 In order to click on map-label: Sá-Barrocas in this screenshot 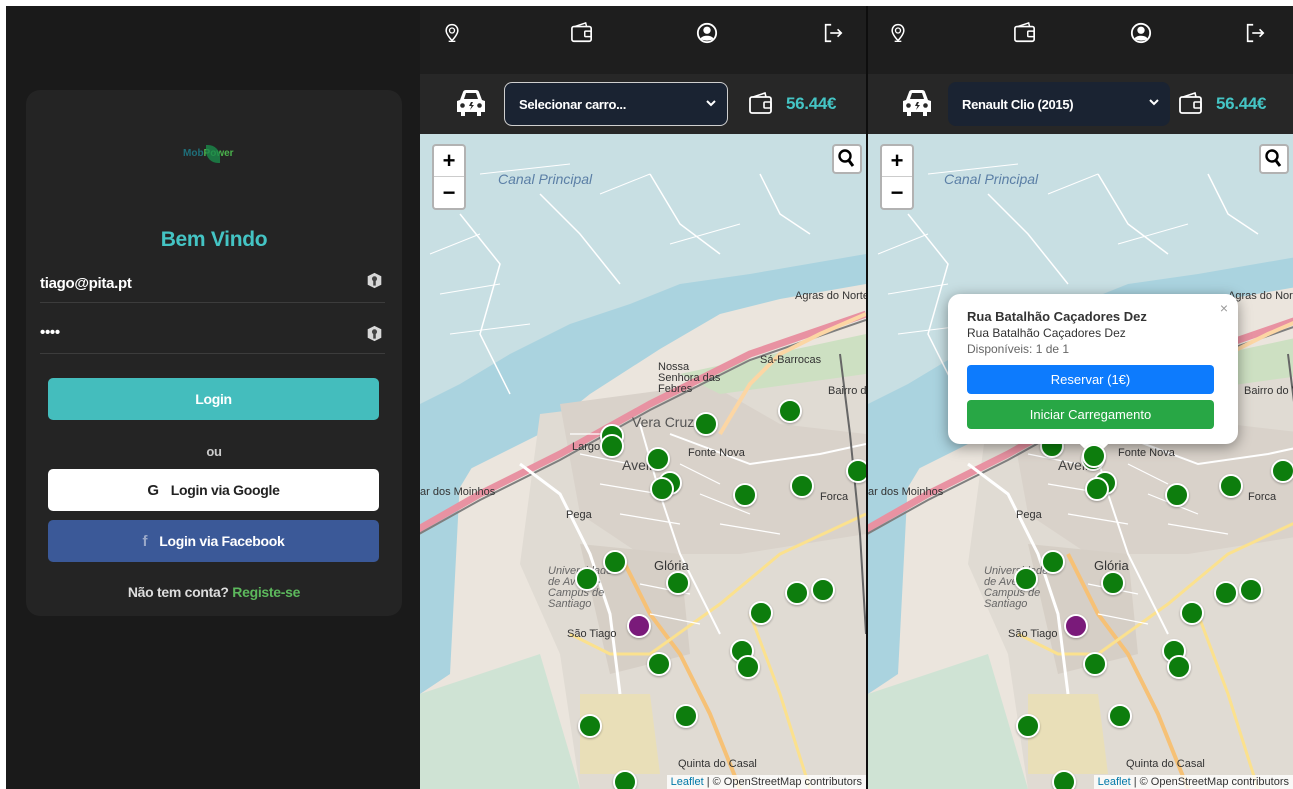, I will do `click(791, 360)`.